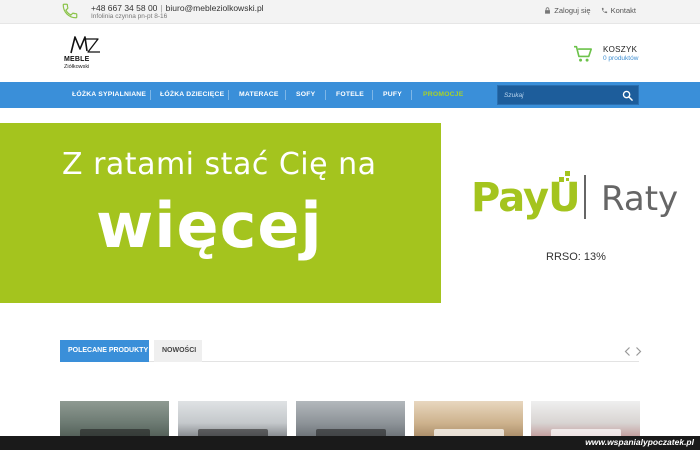 This screenshot has height=450, width=700. Describe the element at coordinates (633, 351) in the screenshot. I see `carousel-arrows` at that location.